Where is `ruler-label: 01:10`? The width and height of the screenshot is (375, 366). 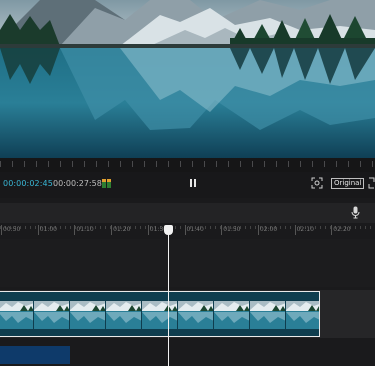 ruler-label: 01:10 is located at coordinates (84, 229).